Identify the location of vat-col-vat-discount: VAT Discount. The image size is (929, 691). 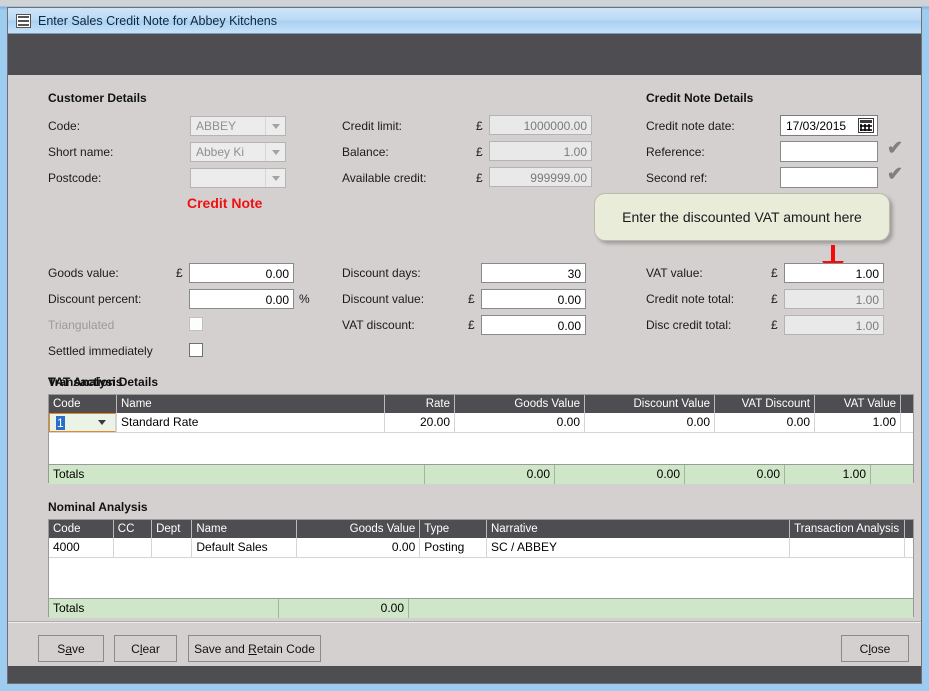
(765, 404).